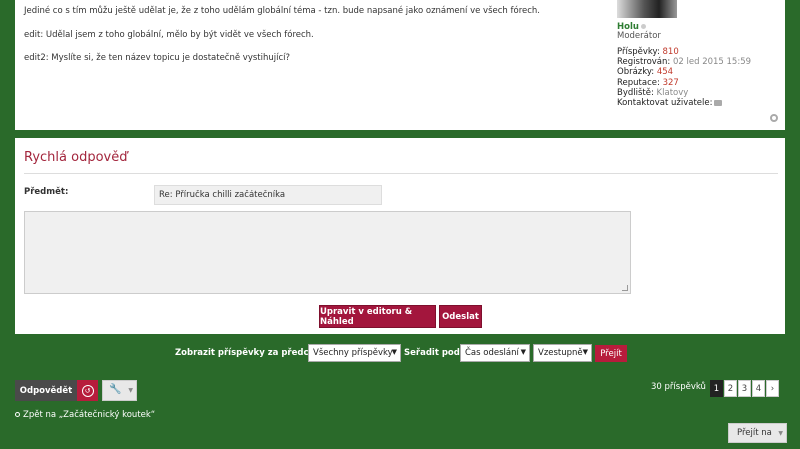 The height and width of the screenshot is (449, 800). Describe the element at coordinates (377, 316) in the screenshot. I see `edit-preview-button: Upravit v editoru & Náhled` at that location.